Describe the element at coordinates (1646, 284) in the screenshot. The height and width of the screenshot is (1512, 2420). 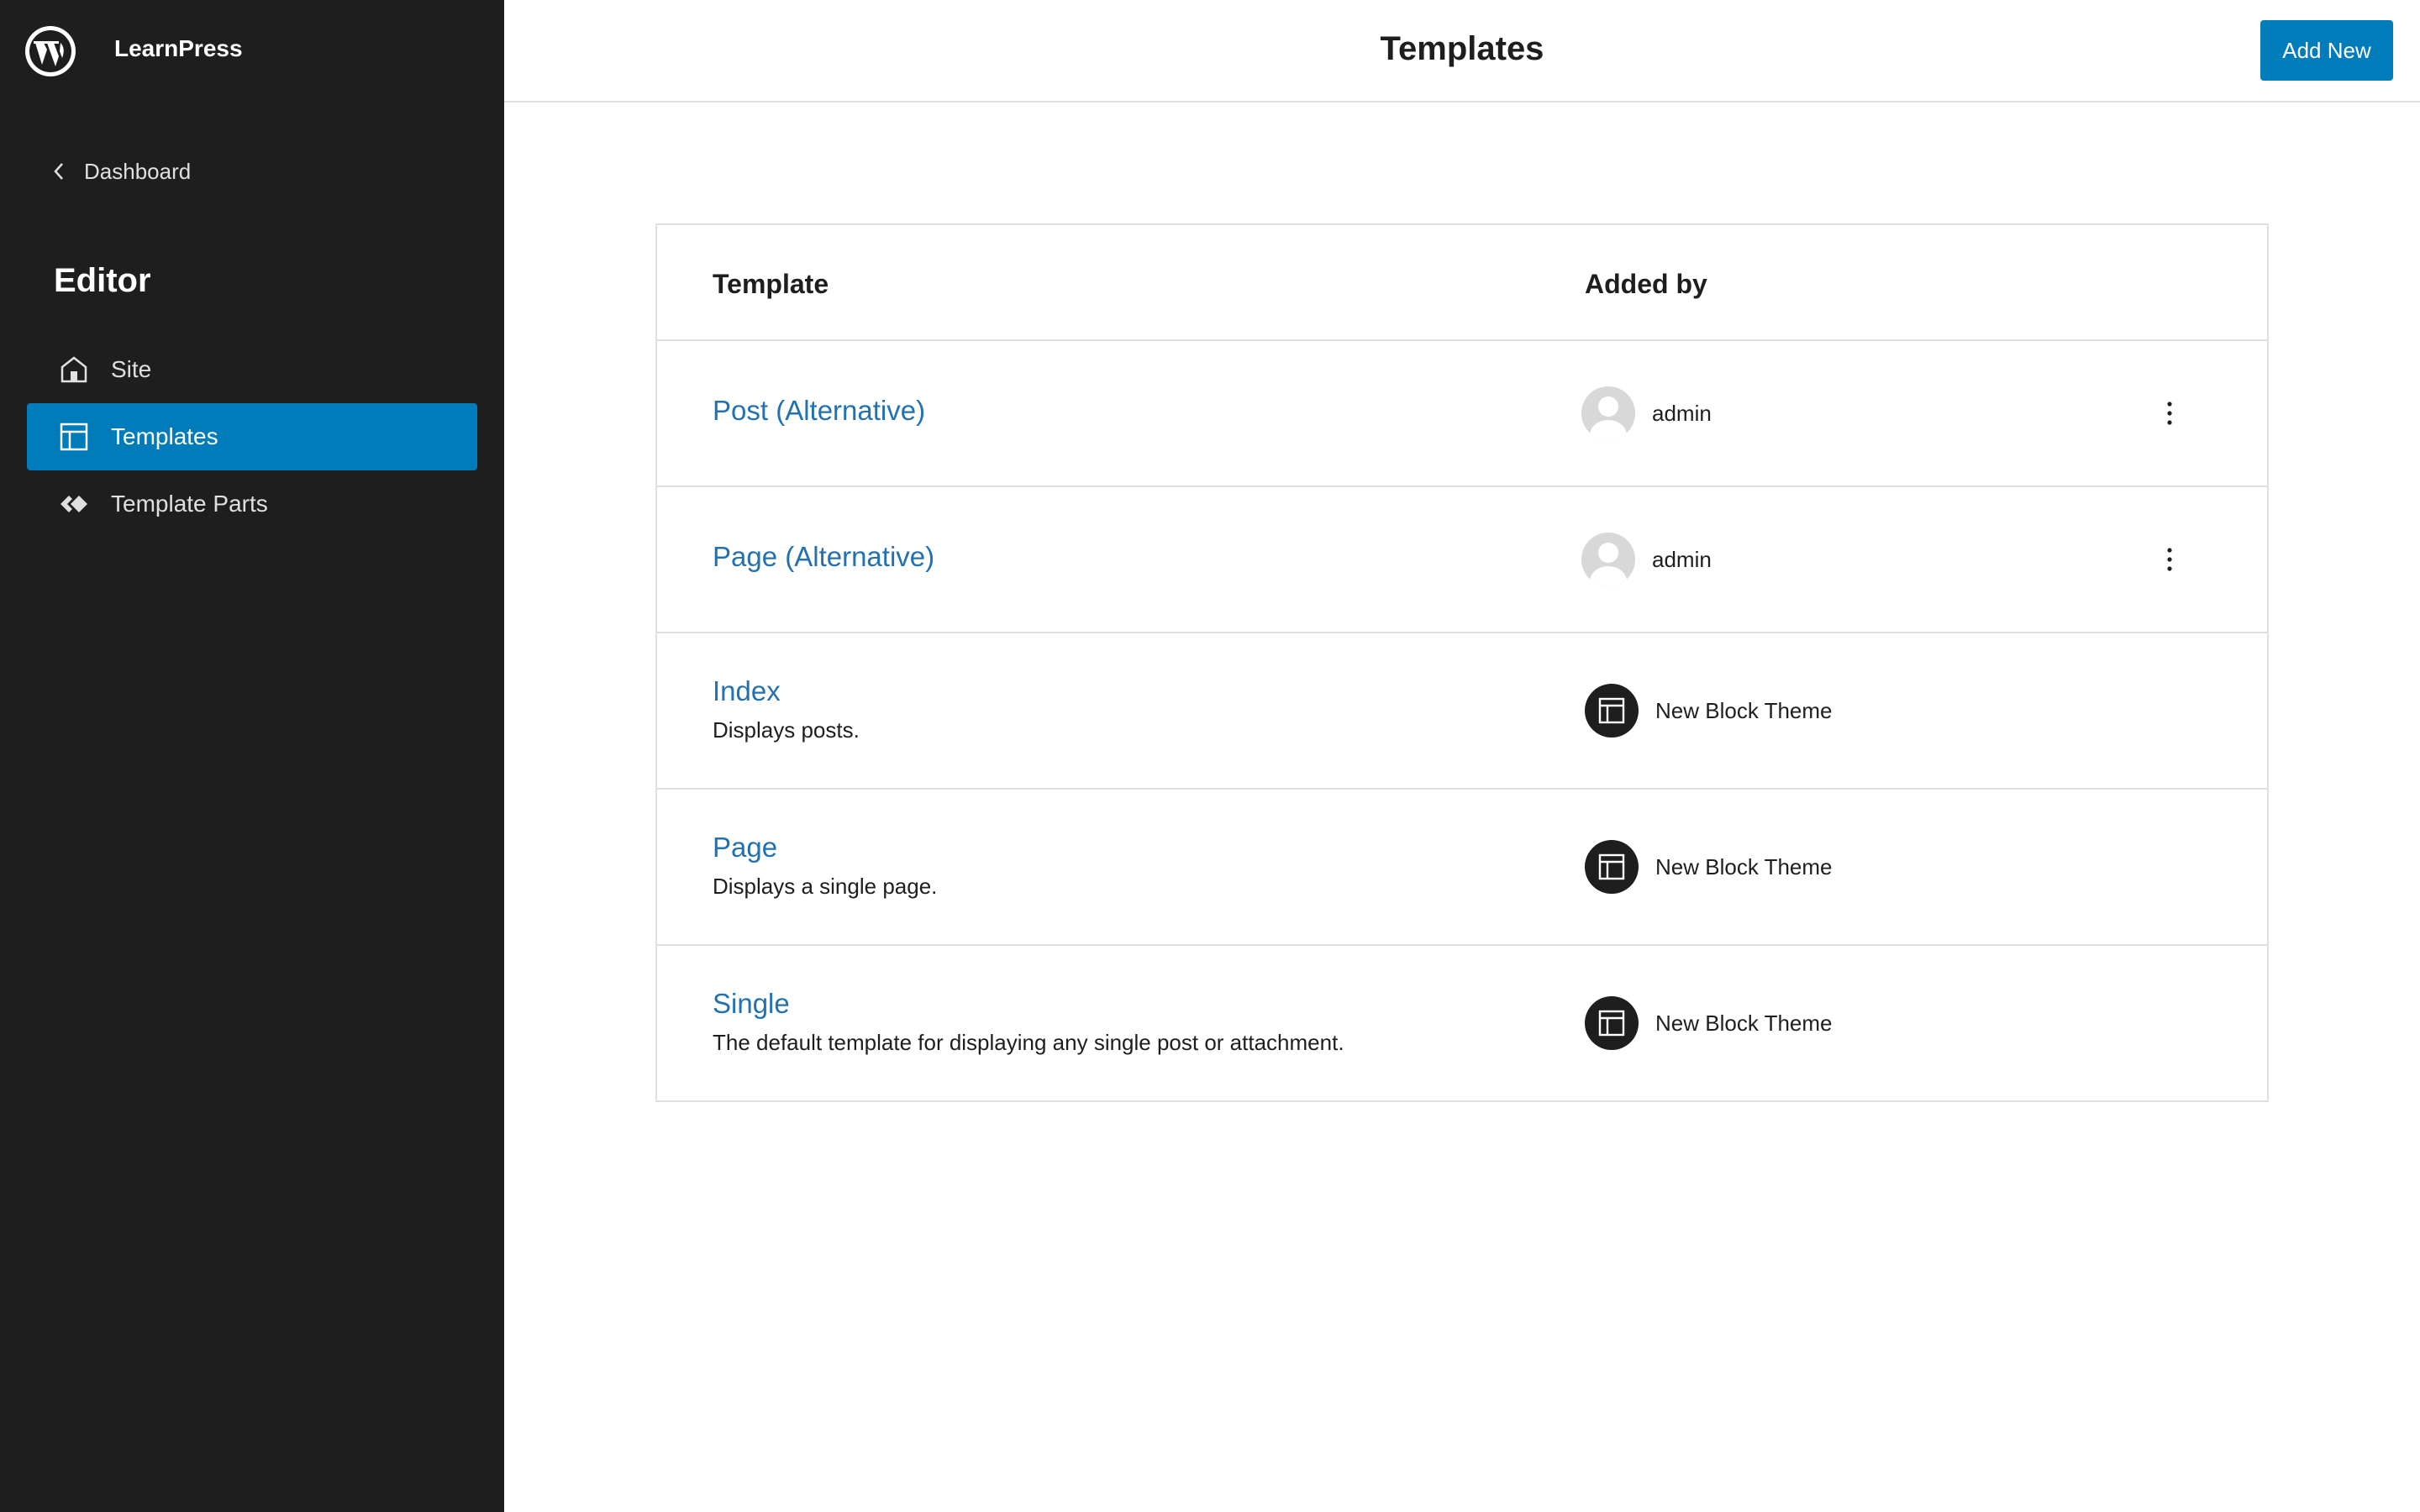
I see `column-header-added-by: Added by` at that location.